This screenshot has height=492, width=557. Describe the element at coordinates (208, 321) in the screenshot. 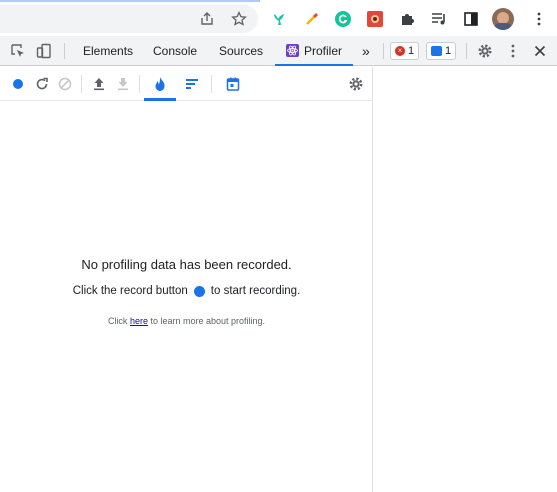

I see `learn-post: to learn more about profiling.` at that location.